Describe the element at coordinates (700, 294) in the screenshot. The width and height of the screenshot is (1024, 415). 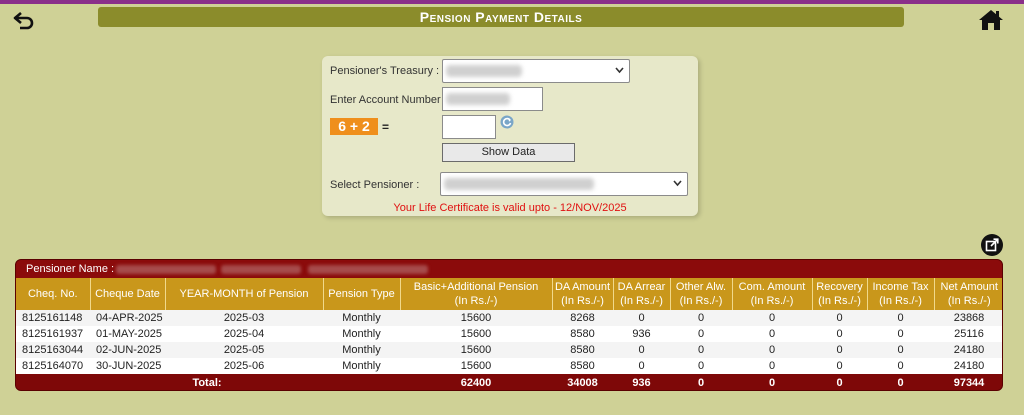
I see `column-header: Other Alw. (In Rs./-)` at that location.